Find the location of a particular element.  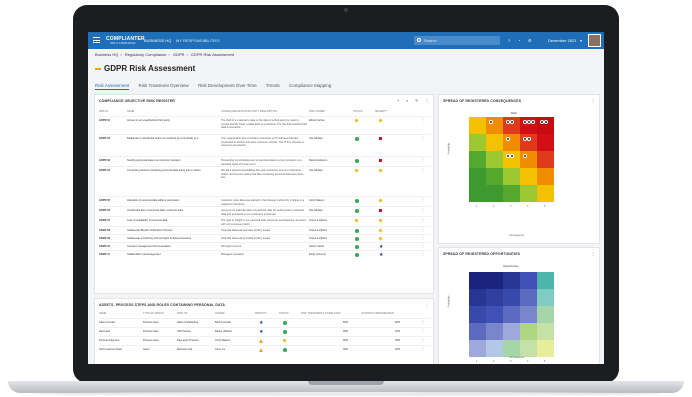

asset-name: Soft Customer Data is located at coordinates (119, 349).